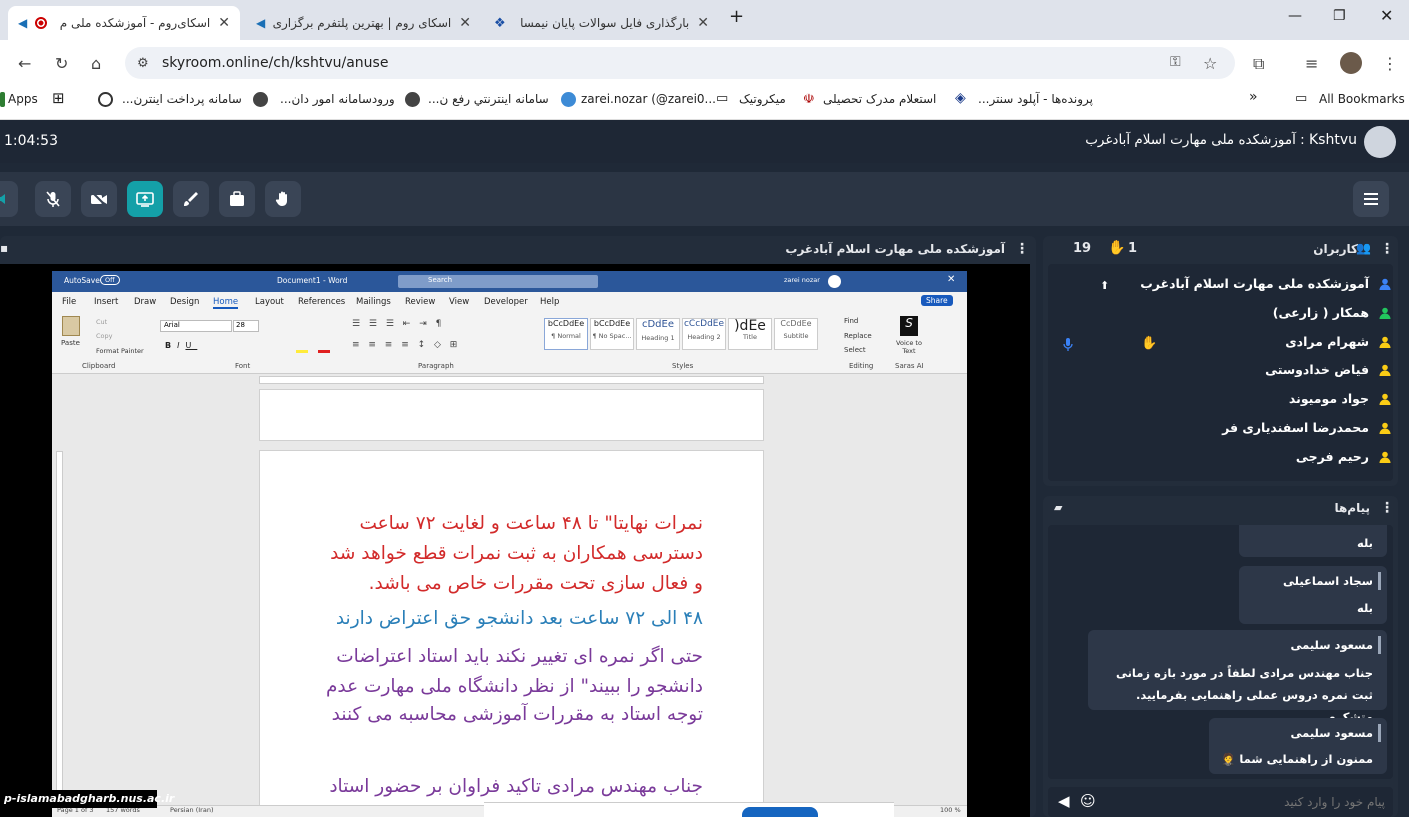 This screenshot has height=817, width=1409. Describe the element at coordinates (61, 63) in the screenshot. I see `reload-icon: ↻` at that location.